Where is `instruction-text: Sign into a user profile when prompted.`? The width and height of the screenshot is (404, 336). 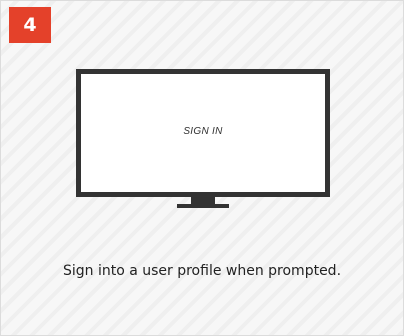 instruction-text: Sign into a user profile when prompted. is located at coordinates (202, 271).